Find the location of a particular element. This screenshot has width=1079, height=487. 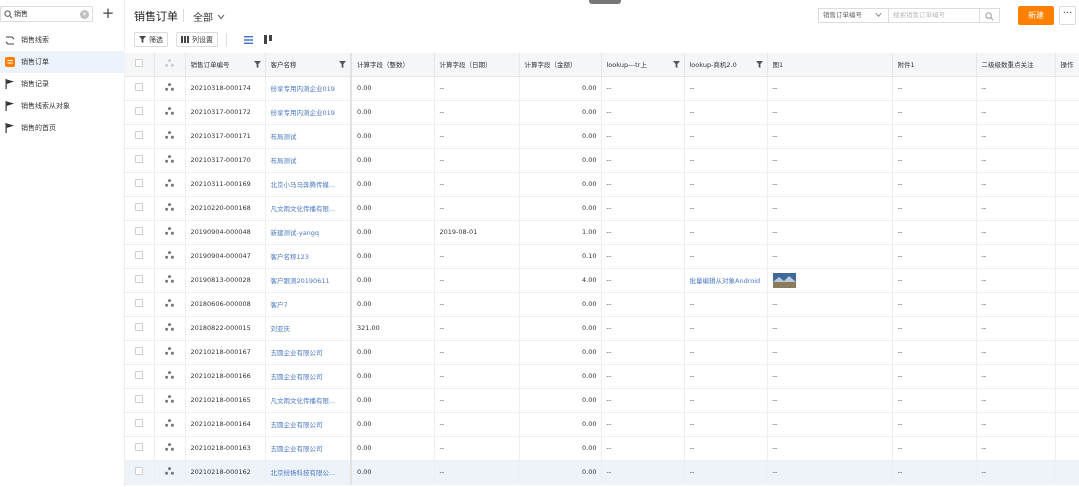

col-header-calc-date: 计算字段（日期） is located at coordinates (477, 65).